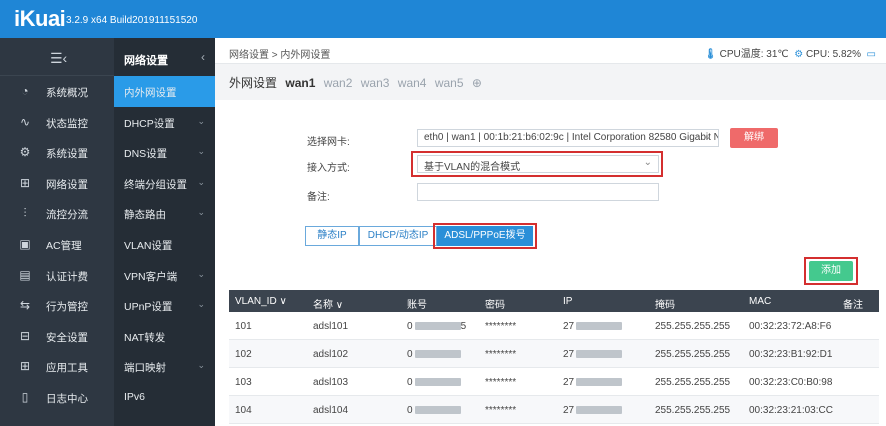 This screenshot has width=886, height=426. What do you see at coordinates (164, 122) in the screenshot?
I see `subnav-item-2: DHCP设置 ⌄` at bounding box center [164, 122].